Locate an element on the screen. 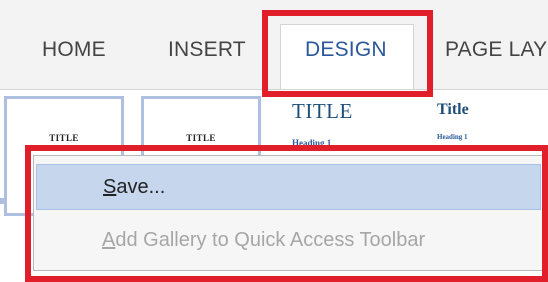 Image resolution: width=548 pixels, height=282 pixels. annotation-highlight-design-tab is located at coordinates (347, 53).